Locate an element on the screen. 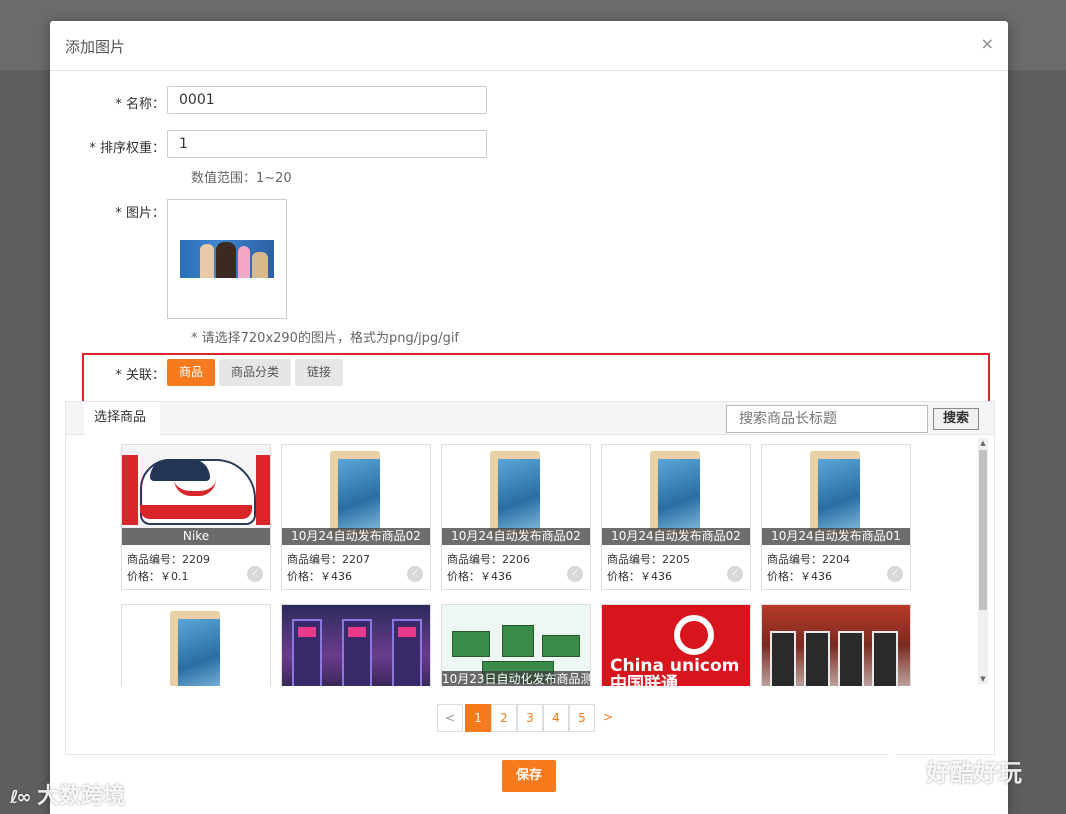  ipad-image is located at coordinates (196, 645).